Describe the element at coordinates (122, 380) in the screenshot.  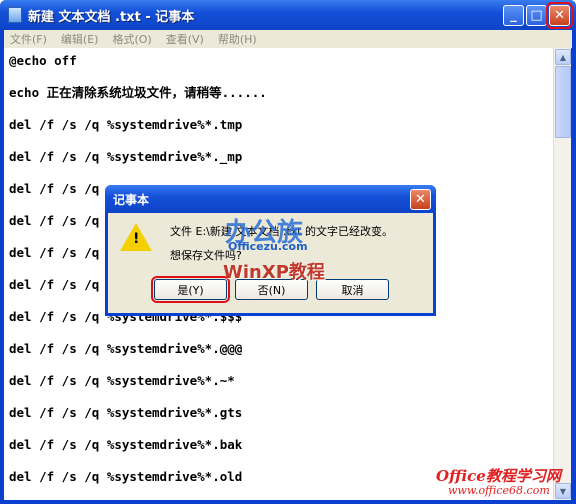
I see `text-line: del /f /s /q %systemdrive%*.~*` at that location.